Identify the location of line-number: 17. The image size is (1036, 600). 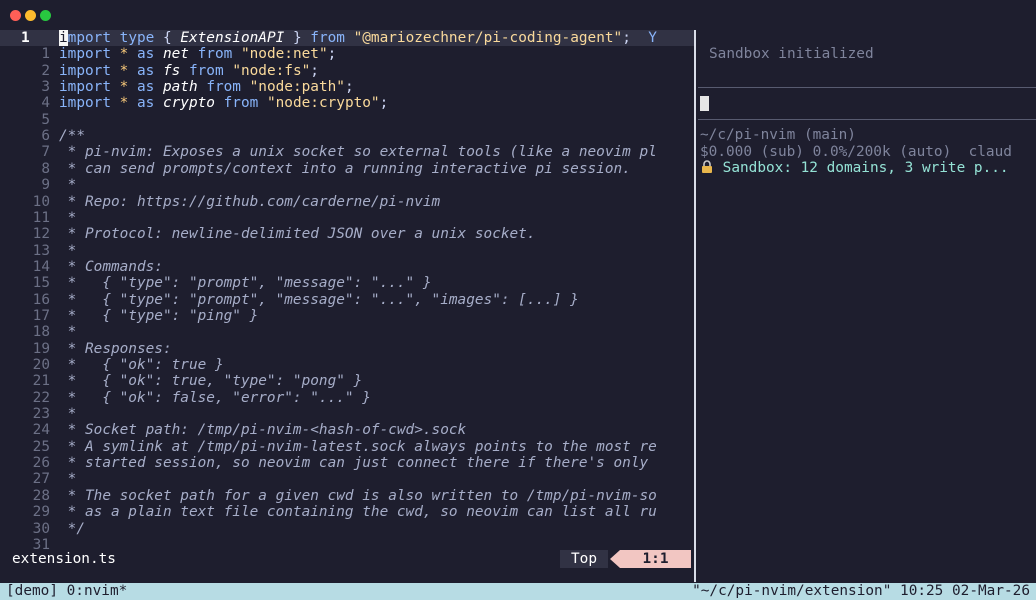
(41, 315).